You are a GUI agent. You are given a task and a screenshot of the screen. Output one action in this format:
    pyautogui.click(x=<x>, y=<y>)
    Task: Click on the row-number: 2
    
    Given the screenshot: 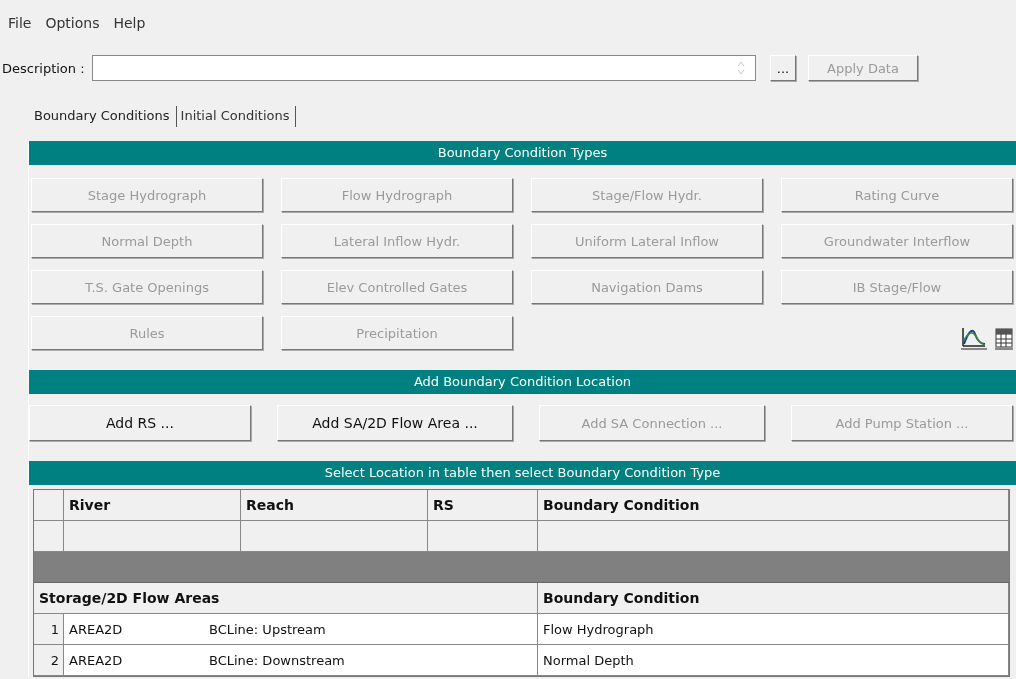 What is the action you would take?
    pyautogui.click(x=49, y=660)
    